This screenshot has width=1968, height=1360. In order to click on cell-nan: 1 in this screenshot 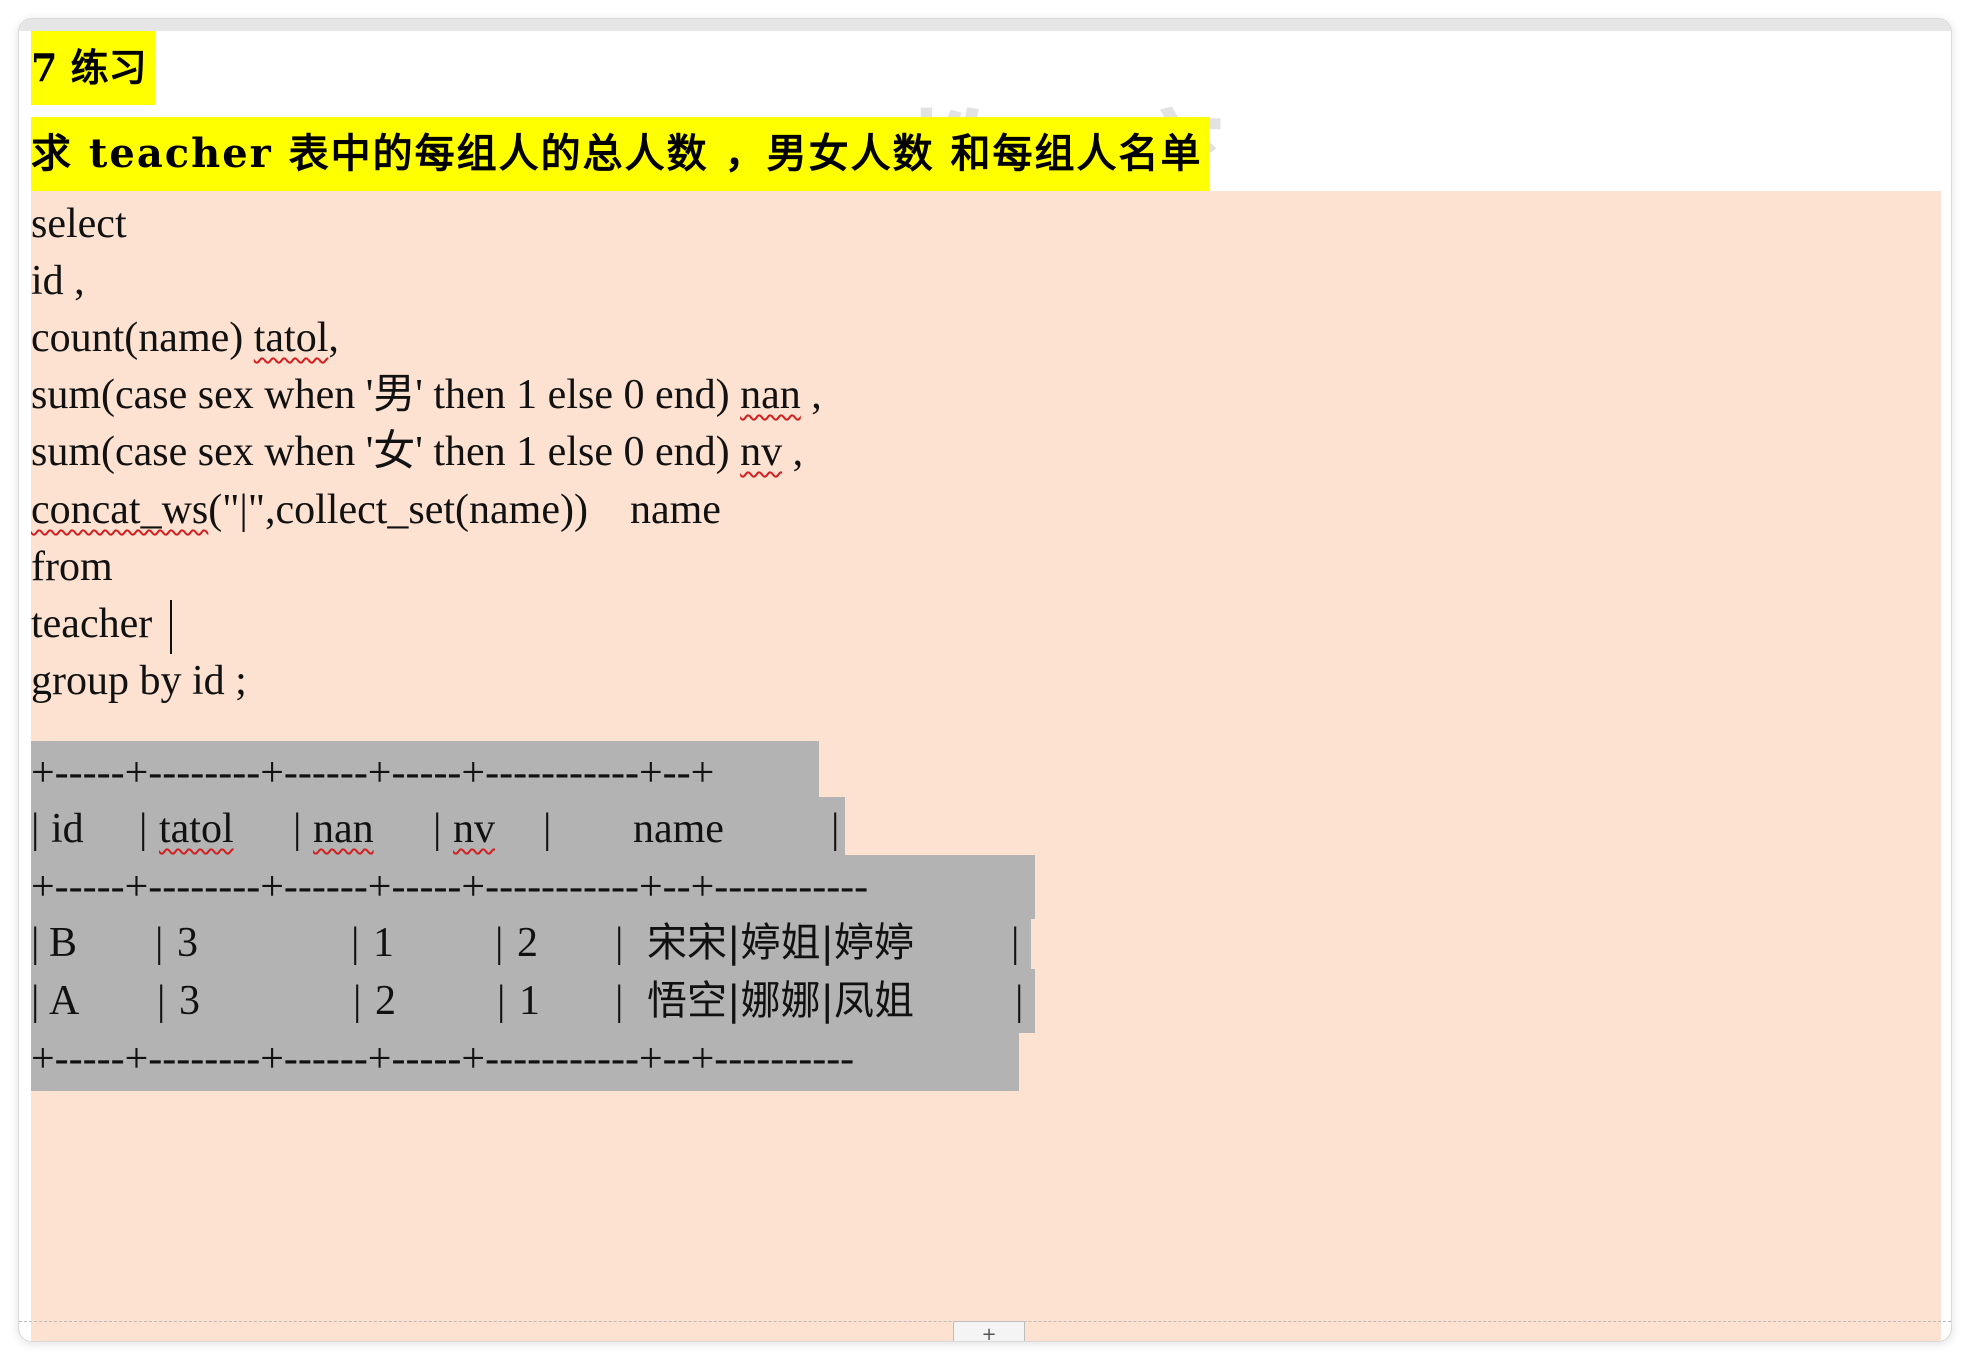, I will do `click(383, 943)`.